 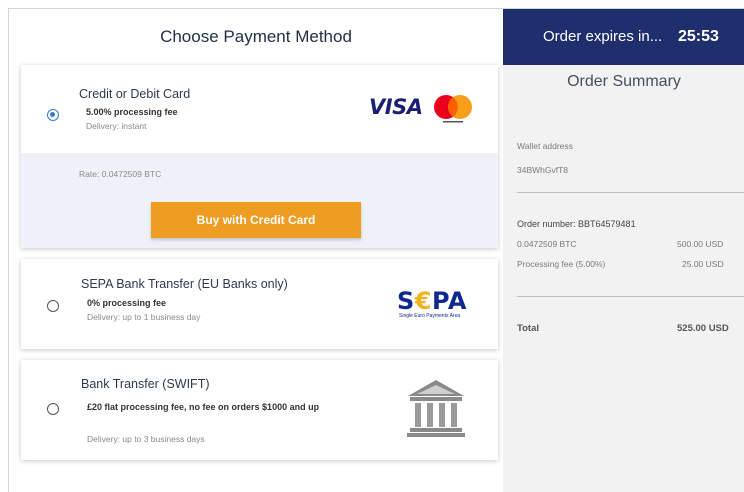 I want to click on total-label: Total, so click(x=528, y=328).